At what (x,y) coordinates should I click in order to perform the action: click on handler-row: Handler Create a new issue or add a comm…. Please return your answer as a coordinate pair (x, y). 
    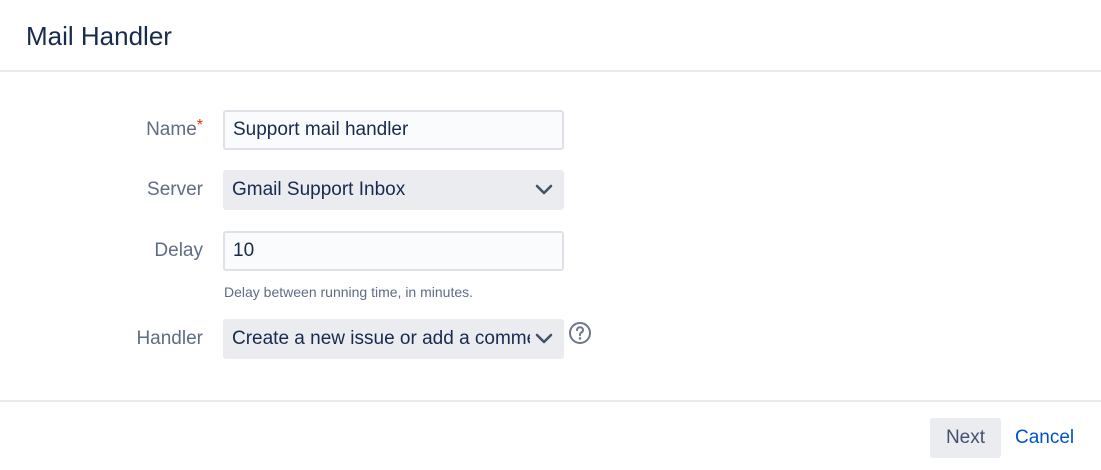
    Looking at the image, I should click on (550, 339).